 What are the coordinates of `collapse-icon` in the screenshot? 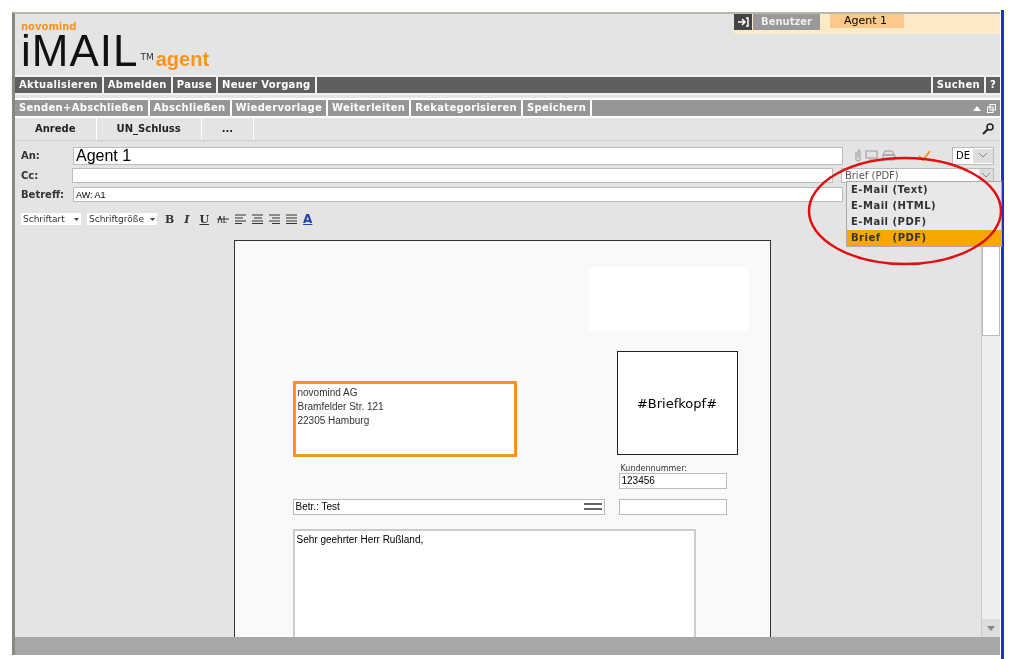 It's located at (977, 108).